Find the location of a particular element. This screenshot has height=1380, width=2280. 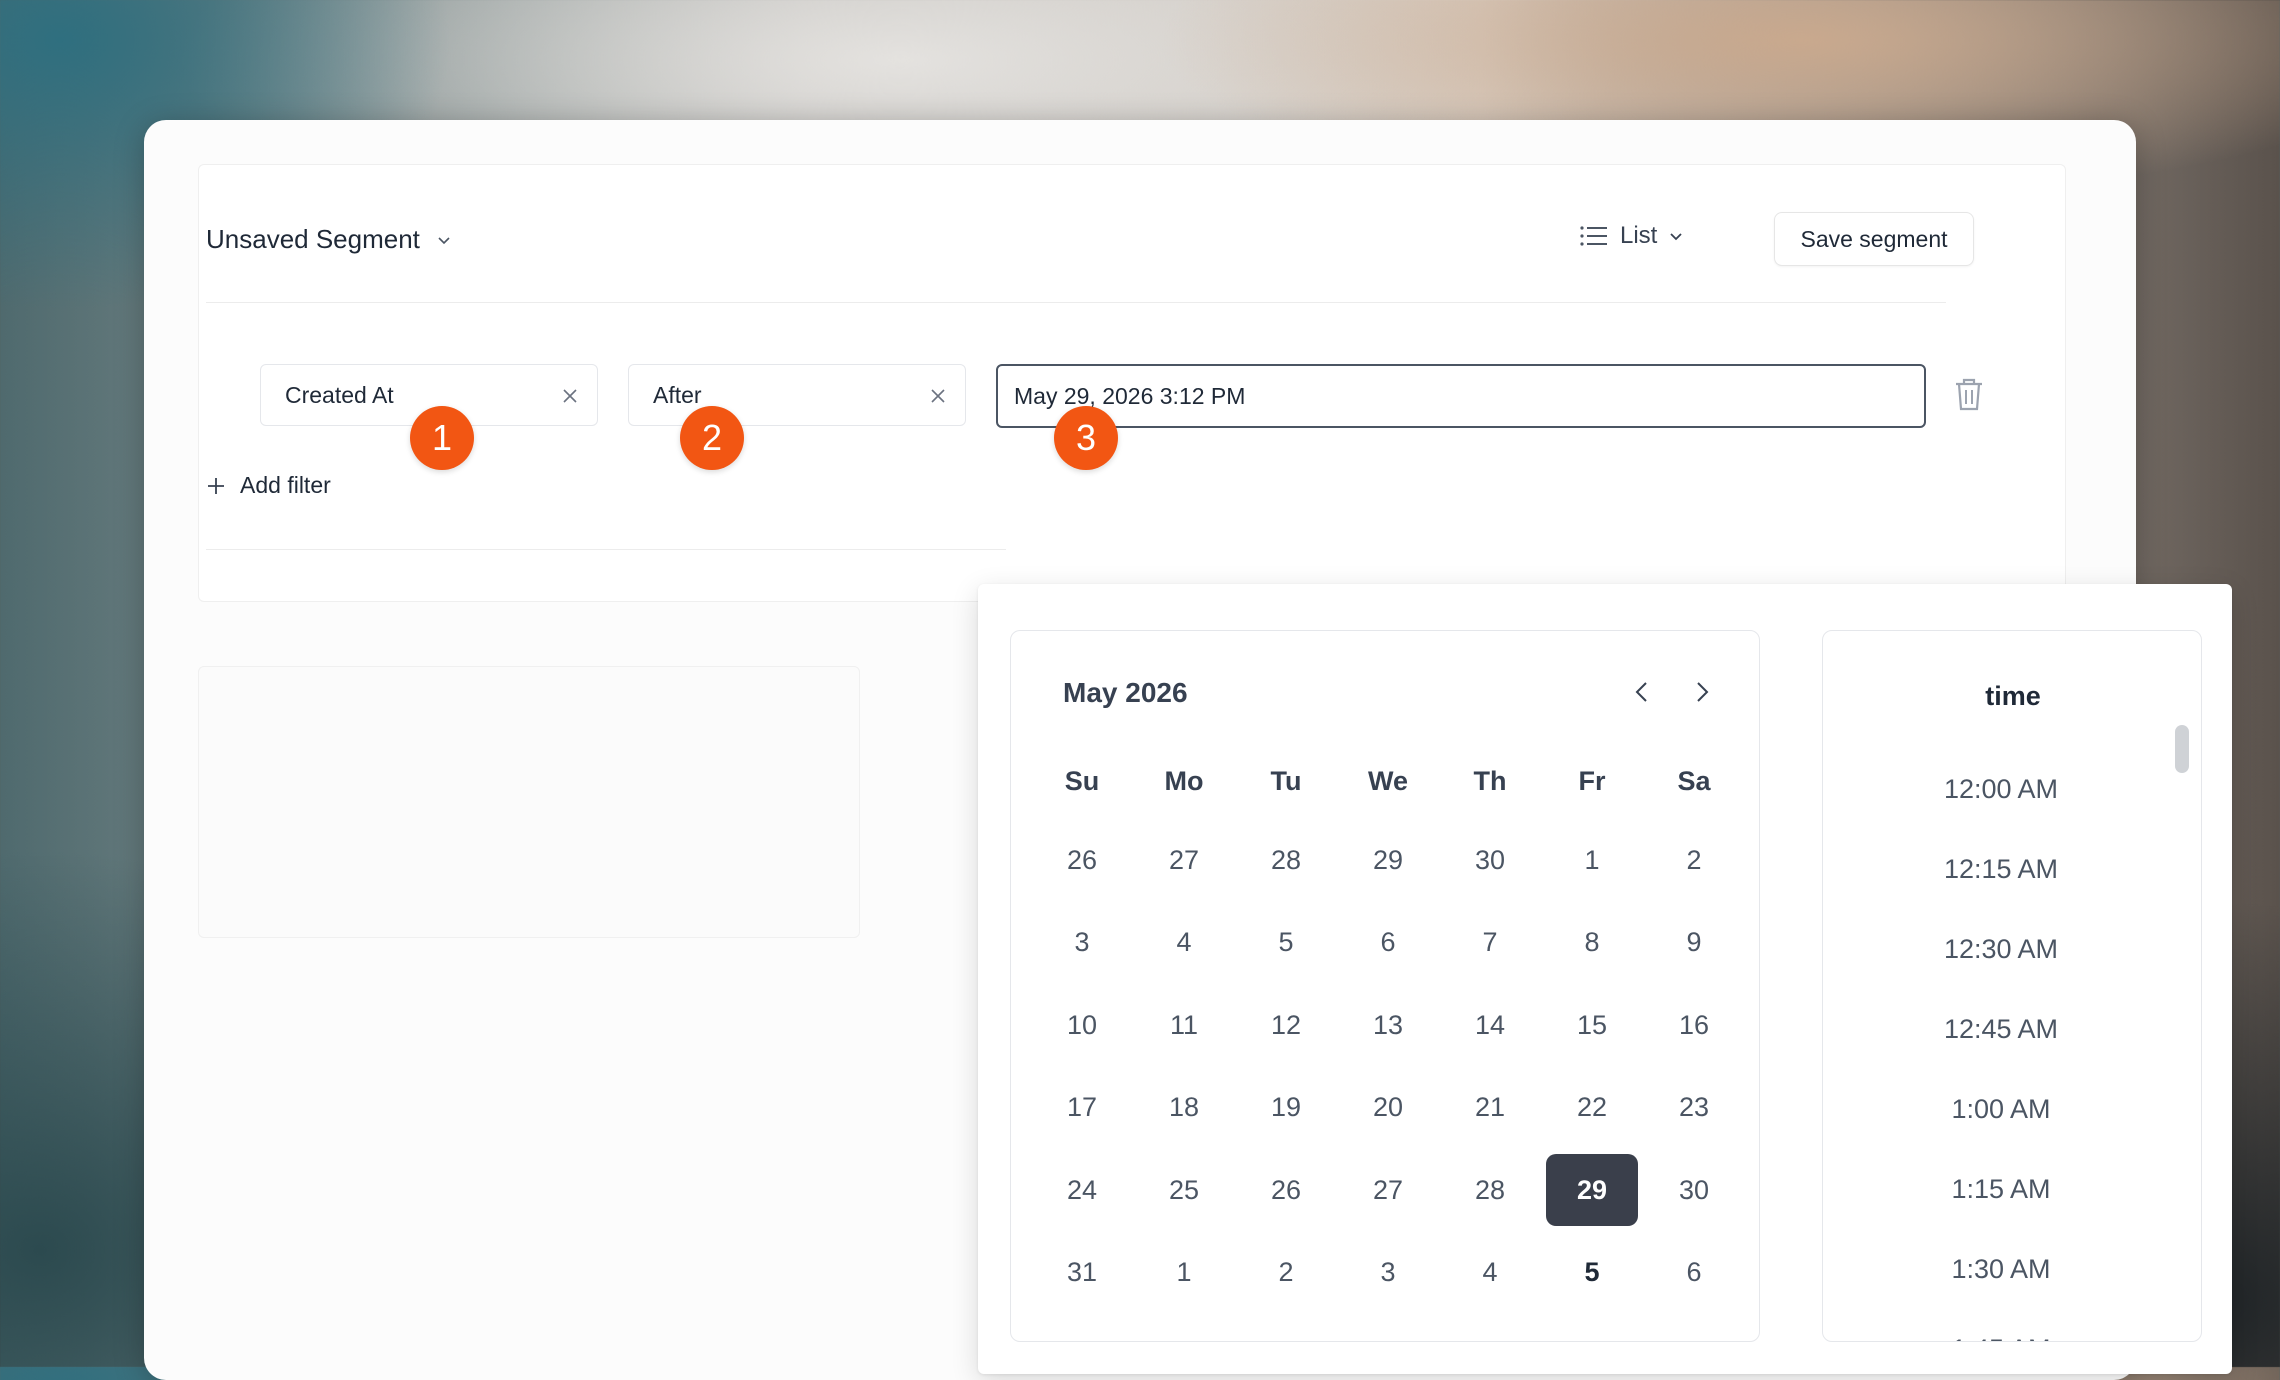

calendar-day-number: 8 is located at coordinates (1592, 942).